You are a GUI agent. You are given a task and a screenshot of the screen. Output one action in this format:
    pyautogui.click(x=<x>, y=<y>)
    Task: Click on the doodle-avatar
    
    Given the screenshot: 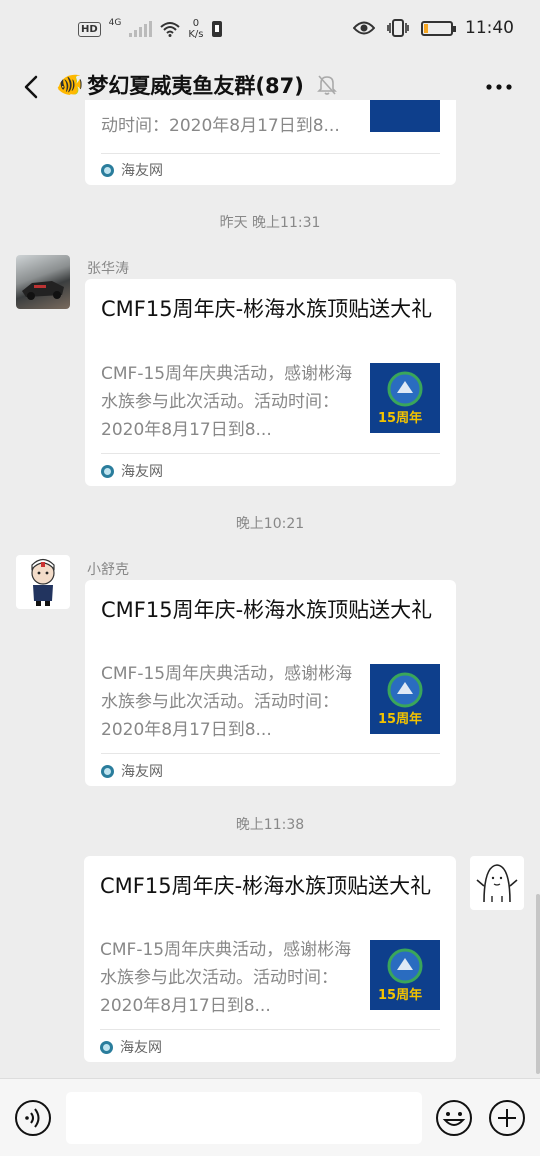 What is the action you would take?
    pyautogui.click(x=497, y=883)
    